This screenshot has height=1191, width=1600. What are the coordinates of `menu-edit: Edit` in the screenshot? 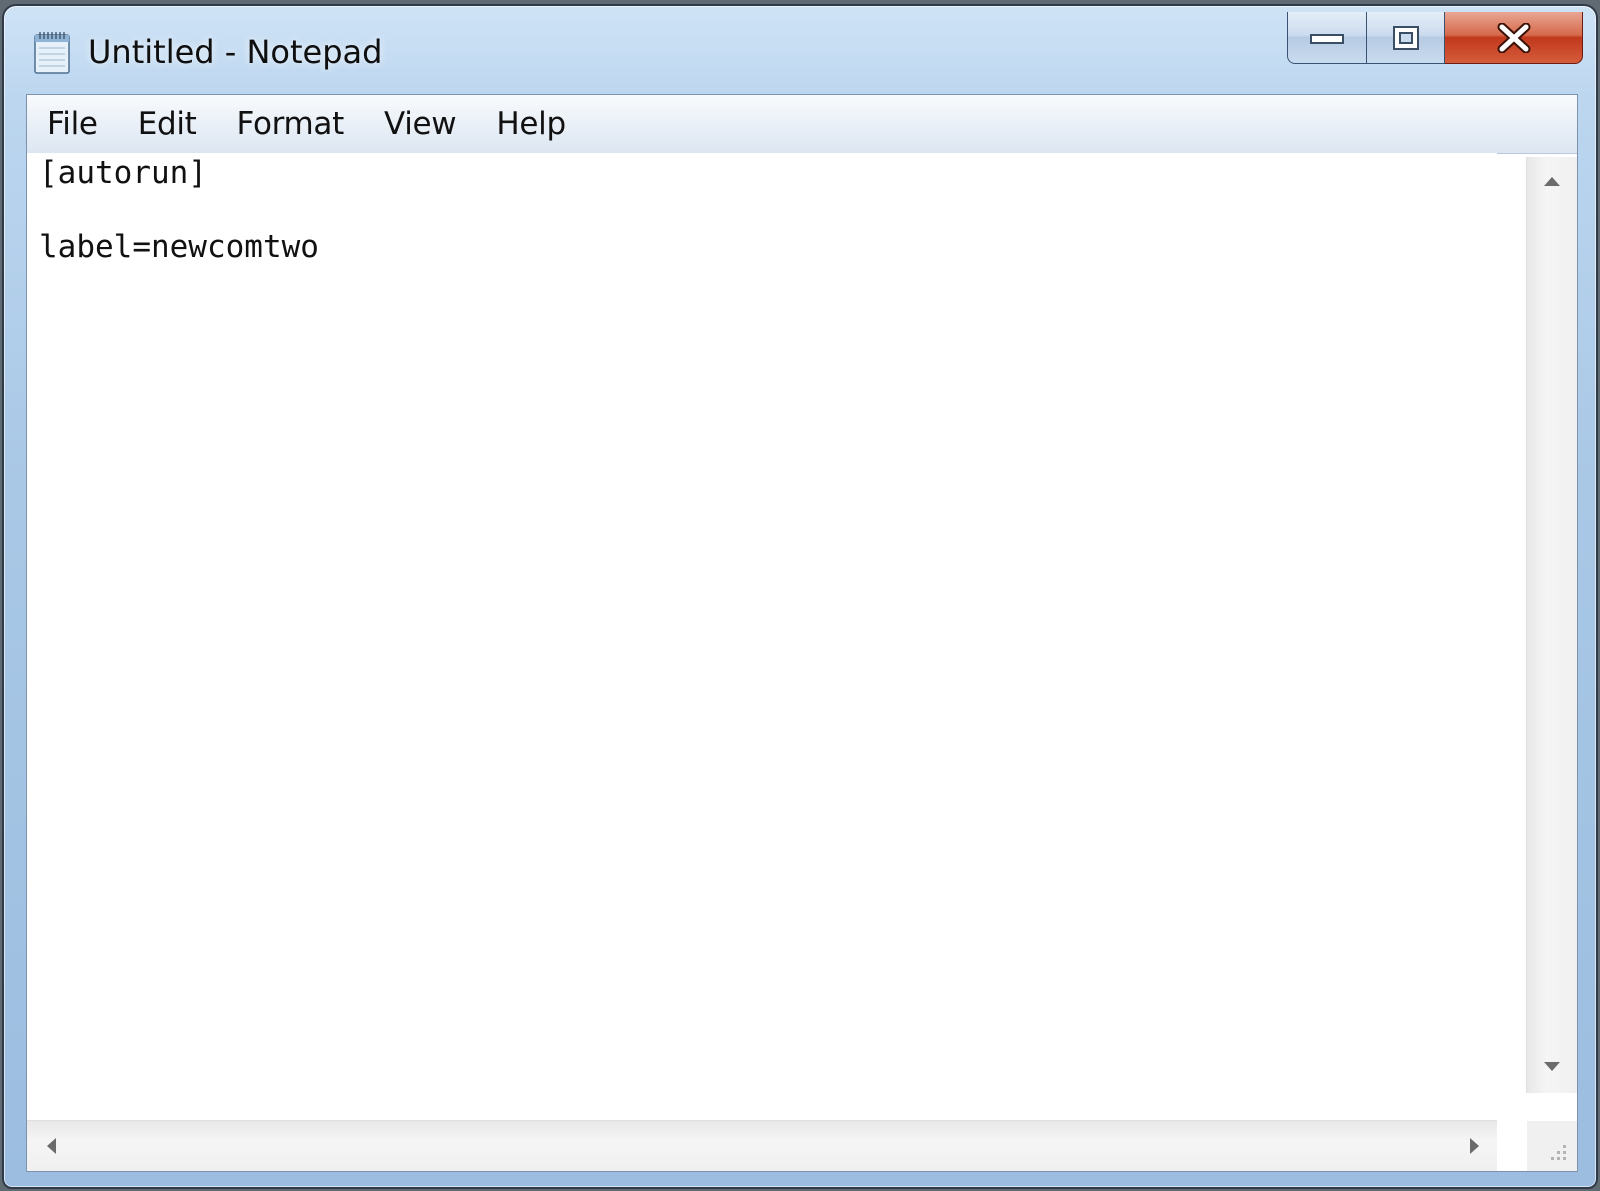 It's located at (167, 124).